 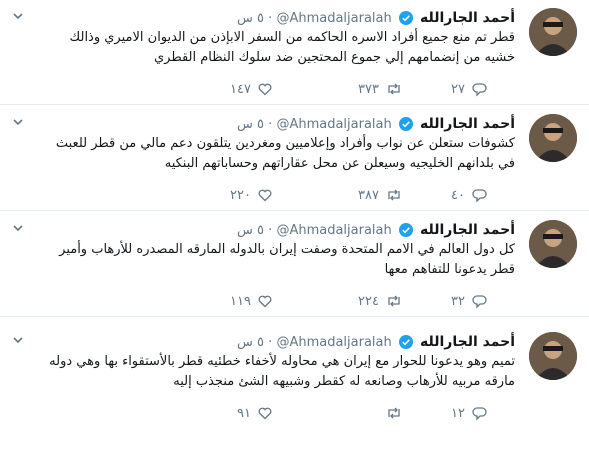 I want to click on retweet-button: ٣٨٧, so click(x=380, y=196).